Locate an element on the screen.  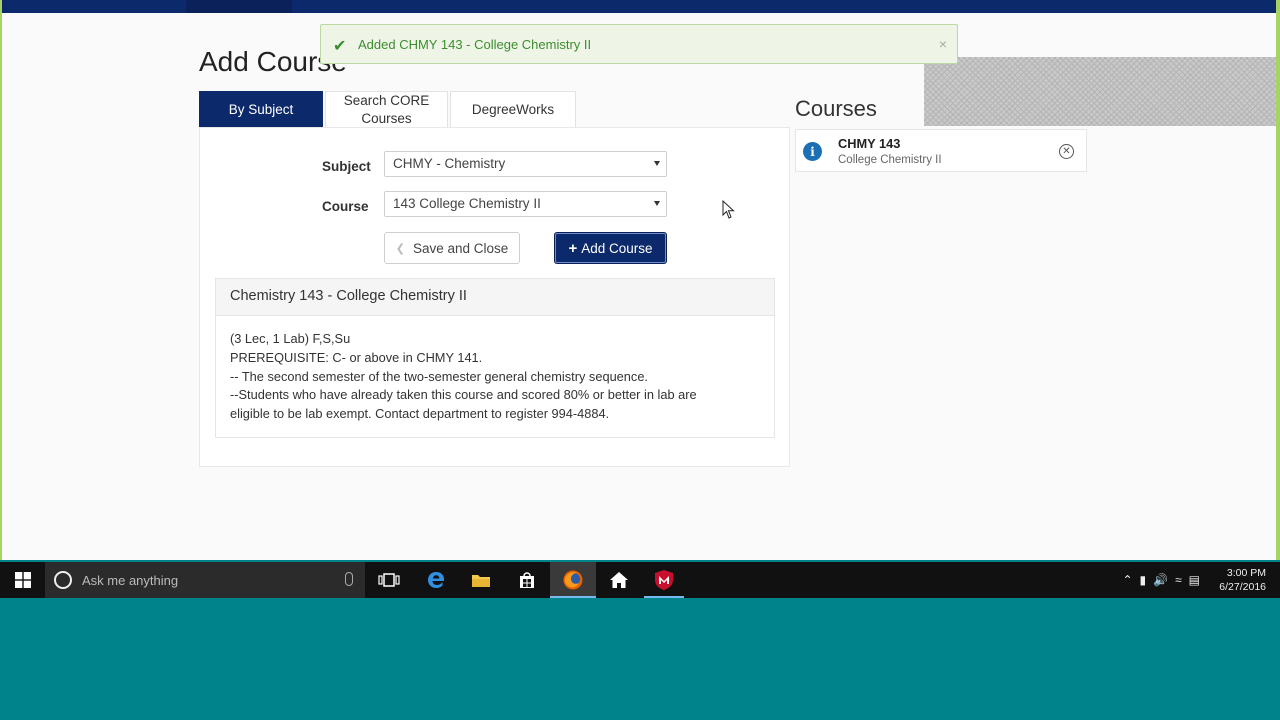
firefox-taskbar-button is located at coordinates (573, 580).